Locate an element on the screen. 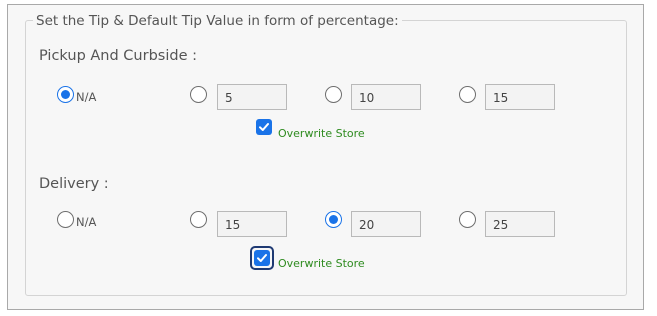 This screenshot has height=316, width=657. delivery-tip-20-input: 20 is located at coordinates (386, 224).